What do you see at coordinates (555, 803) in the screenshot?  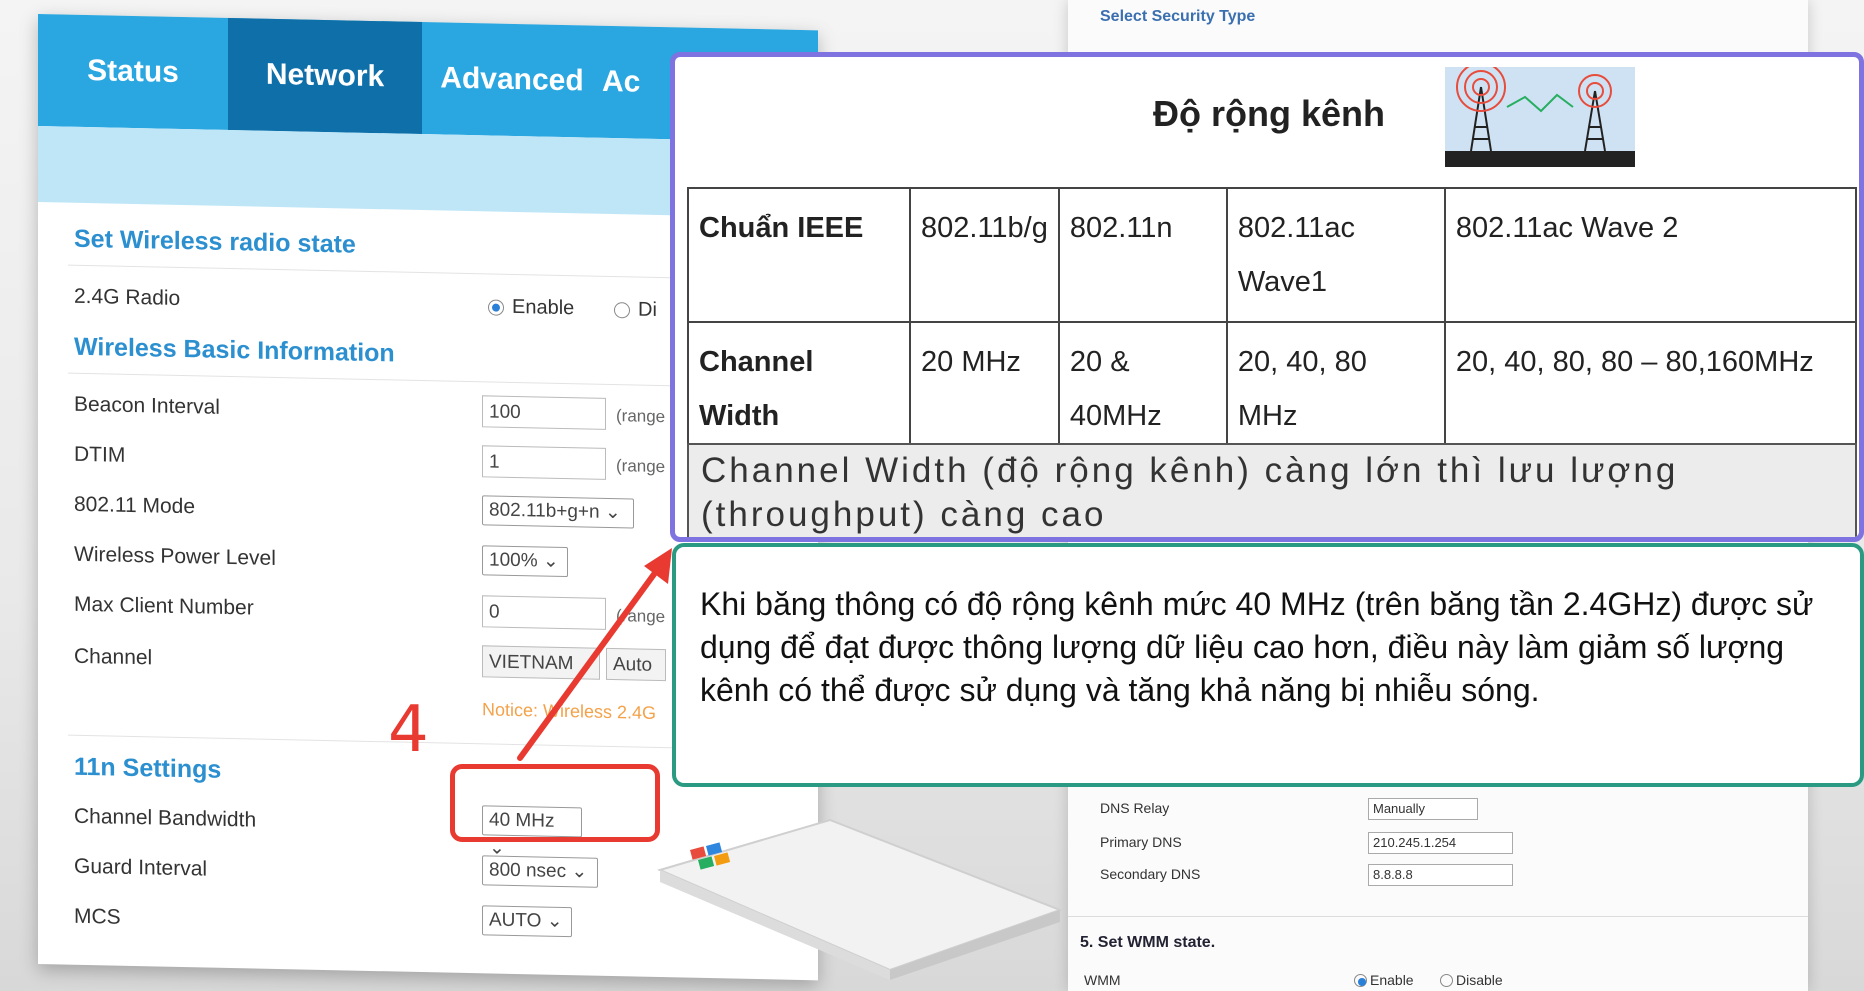 I see `highlight-box` at bounding box center [555, 803].